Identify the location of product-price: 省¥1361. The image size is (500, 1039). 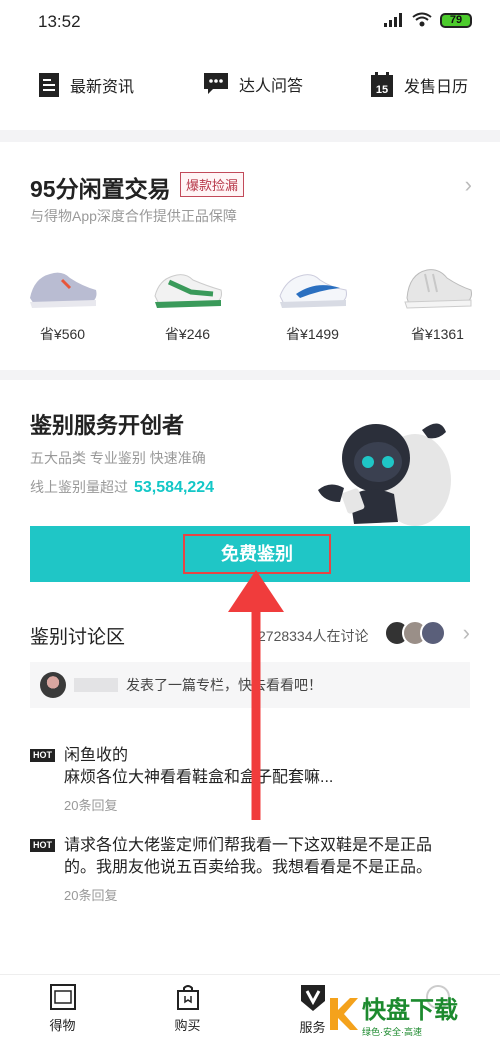
(437, 334).